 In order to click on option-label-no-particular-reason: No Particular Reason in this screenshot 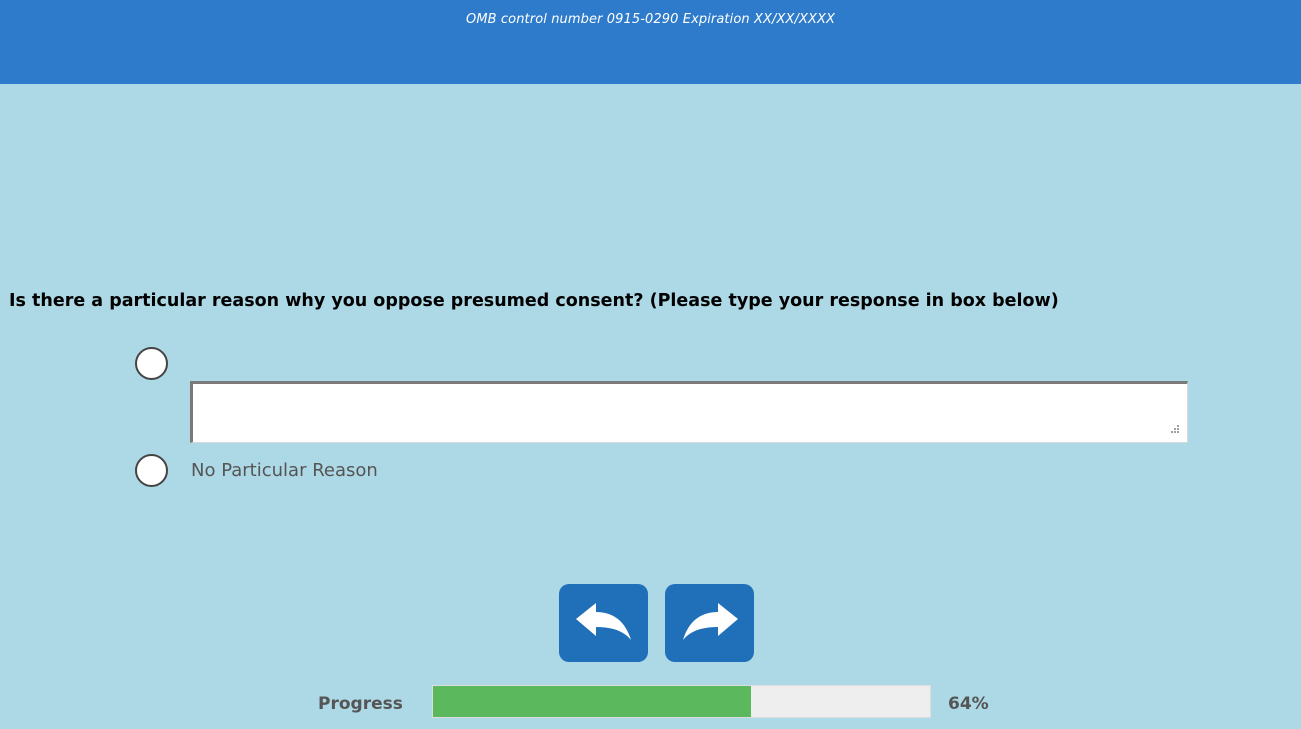, I will do `click(284, 470)`.